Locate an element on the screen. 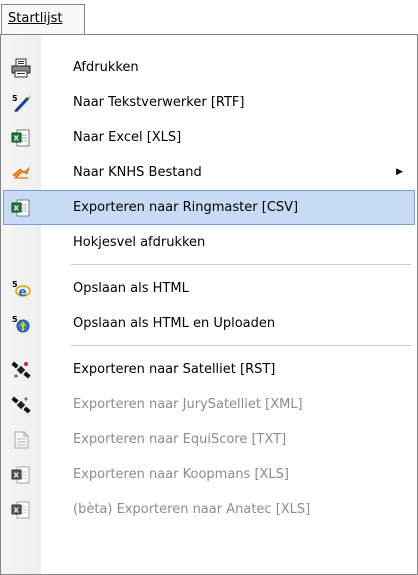 This screenshot has width=418, height=575. menu-item-equiscore: Exporteren naar EquiScore [TXT] is located at coordinates (209, 439).